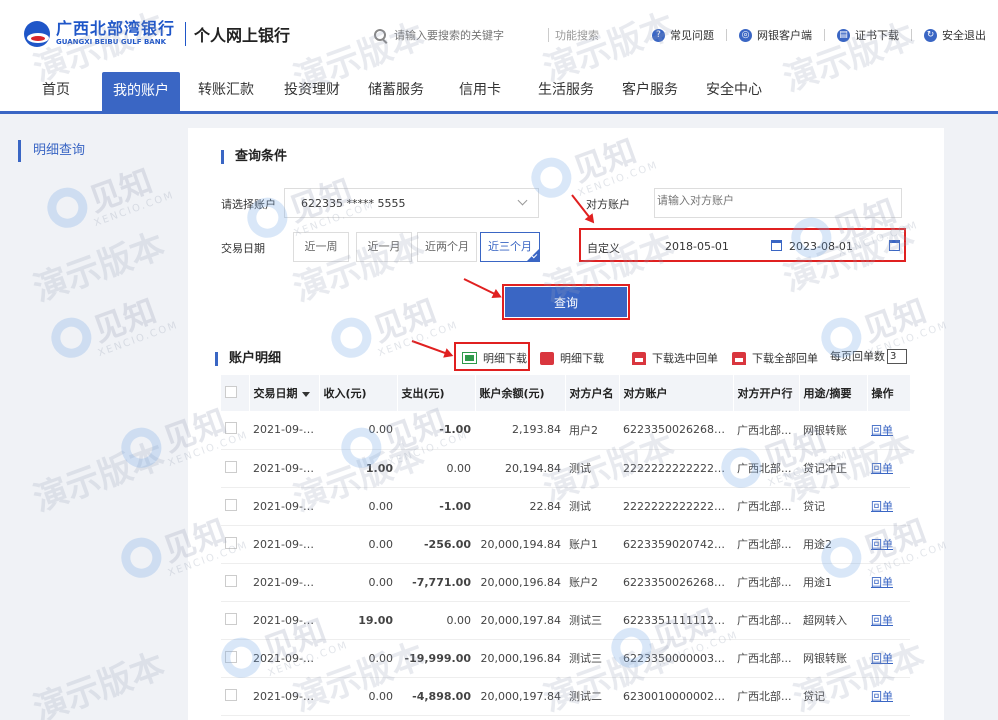 The image size is (998, 720). Describe the element at coordinates (821, 246) in the screenshot. I see `end-date-input: 2023-08-01` at that location.